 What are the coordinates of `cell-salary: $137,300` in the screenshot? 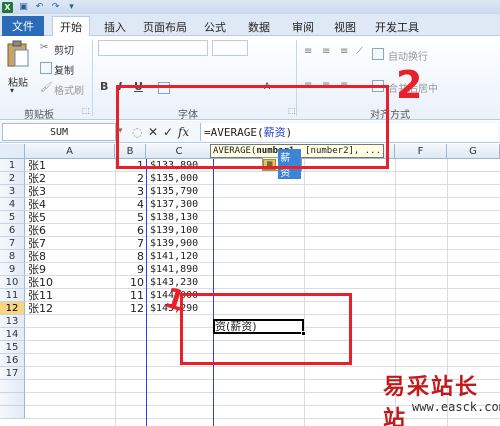 It's located at (181, 204).